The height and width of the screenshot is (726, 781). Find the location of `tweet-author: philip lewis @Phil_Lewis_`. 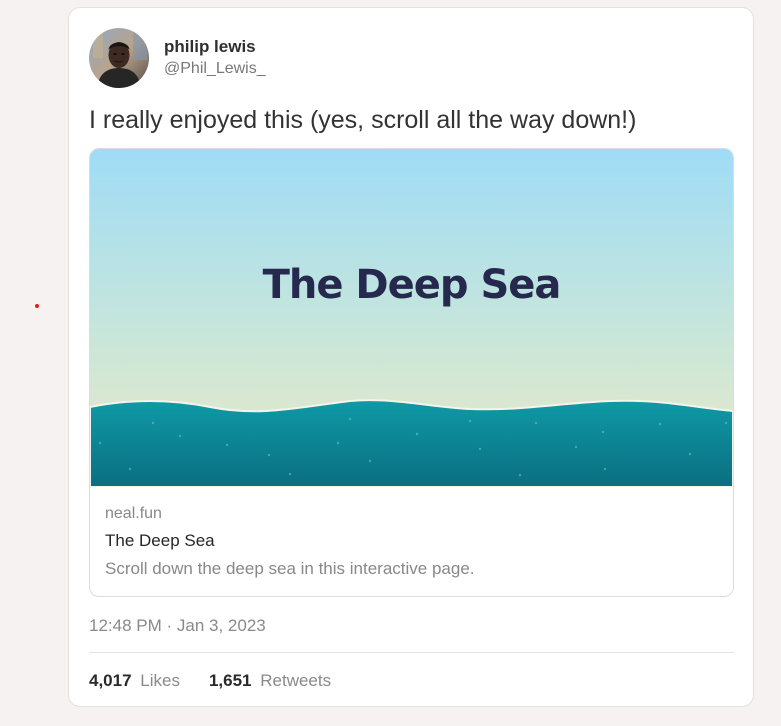

tweet-author: philip lewis @Phil_Lewis_ is located at coordinates (177, 58).